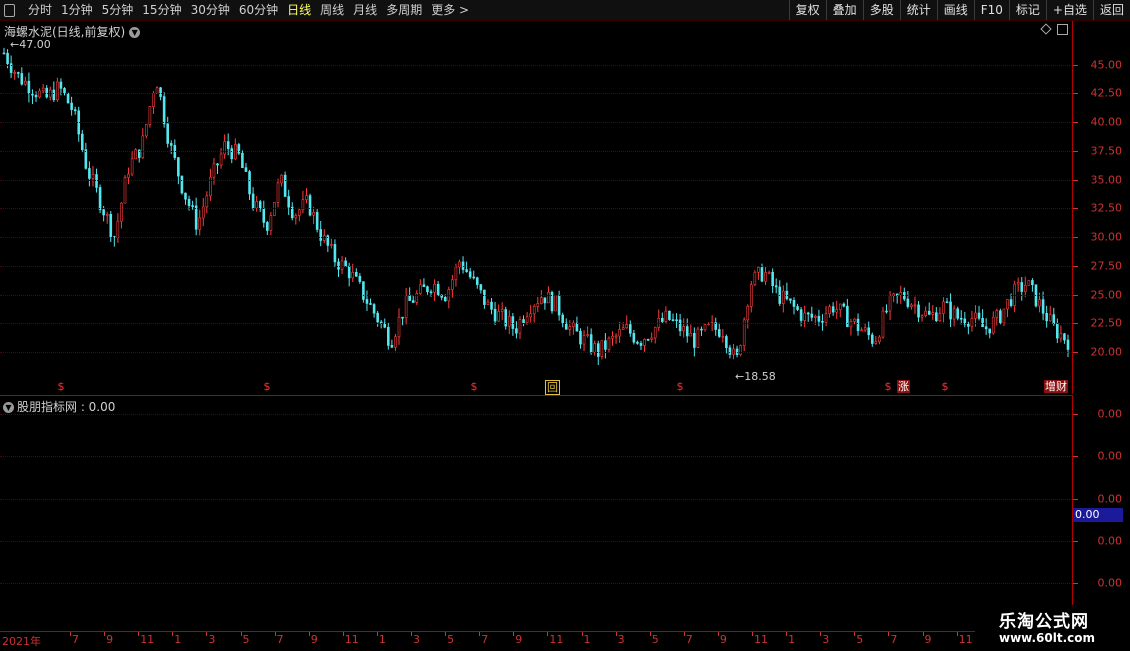 This screenshot has width=1130, height=651. Describe the element at coordinates (536, 237) in the screenshot. I see `price-gridline` at that location.